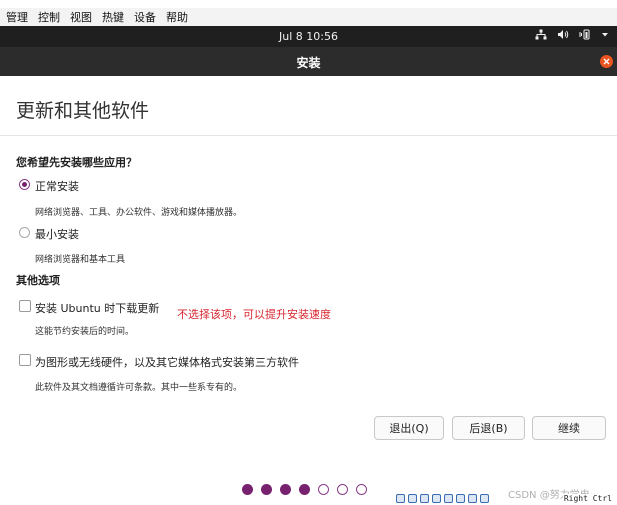 The image size is (617, 505). Describe the element at coordinates (83, 111) in the screenshot. I see `page-title: 更新和其他软件` at that location.